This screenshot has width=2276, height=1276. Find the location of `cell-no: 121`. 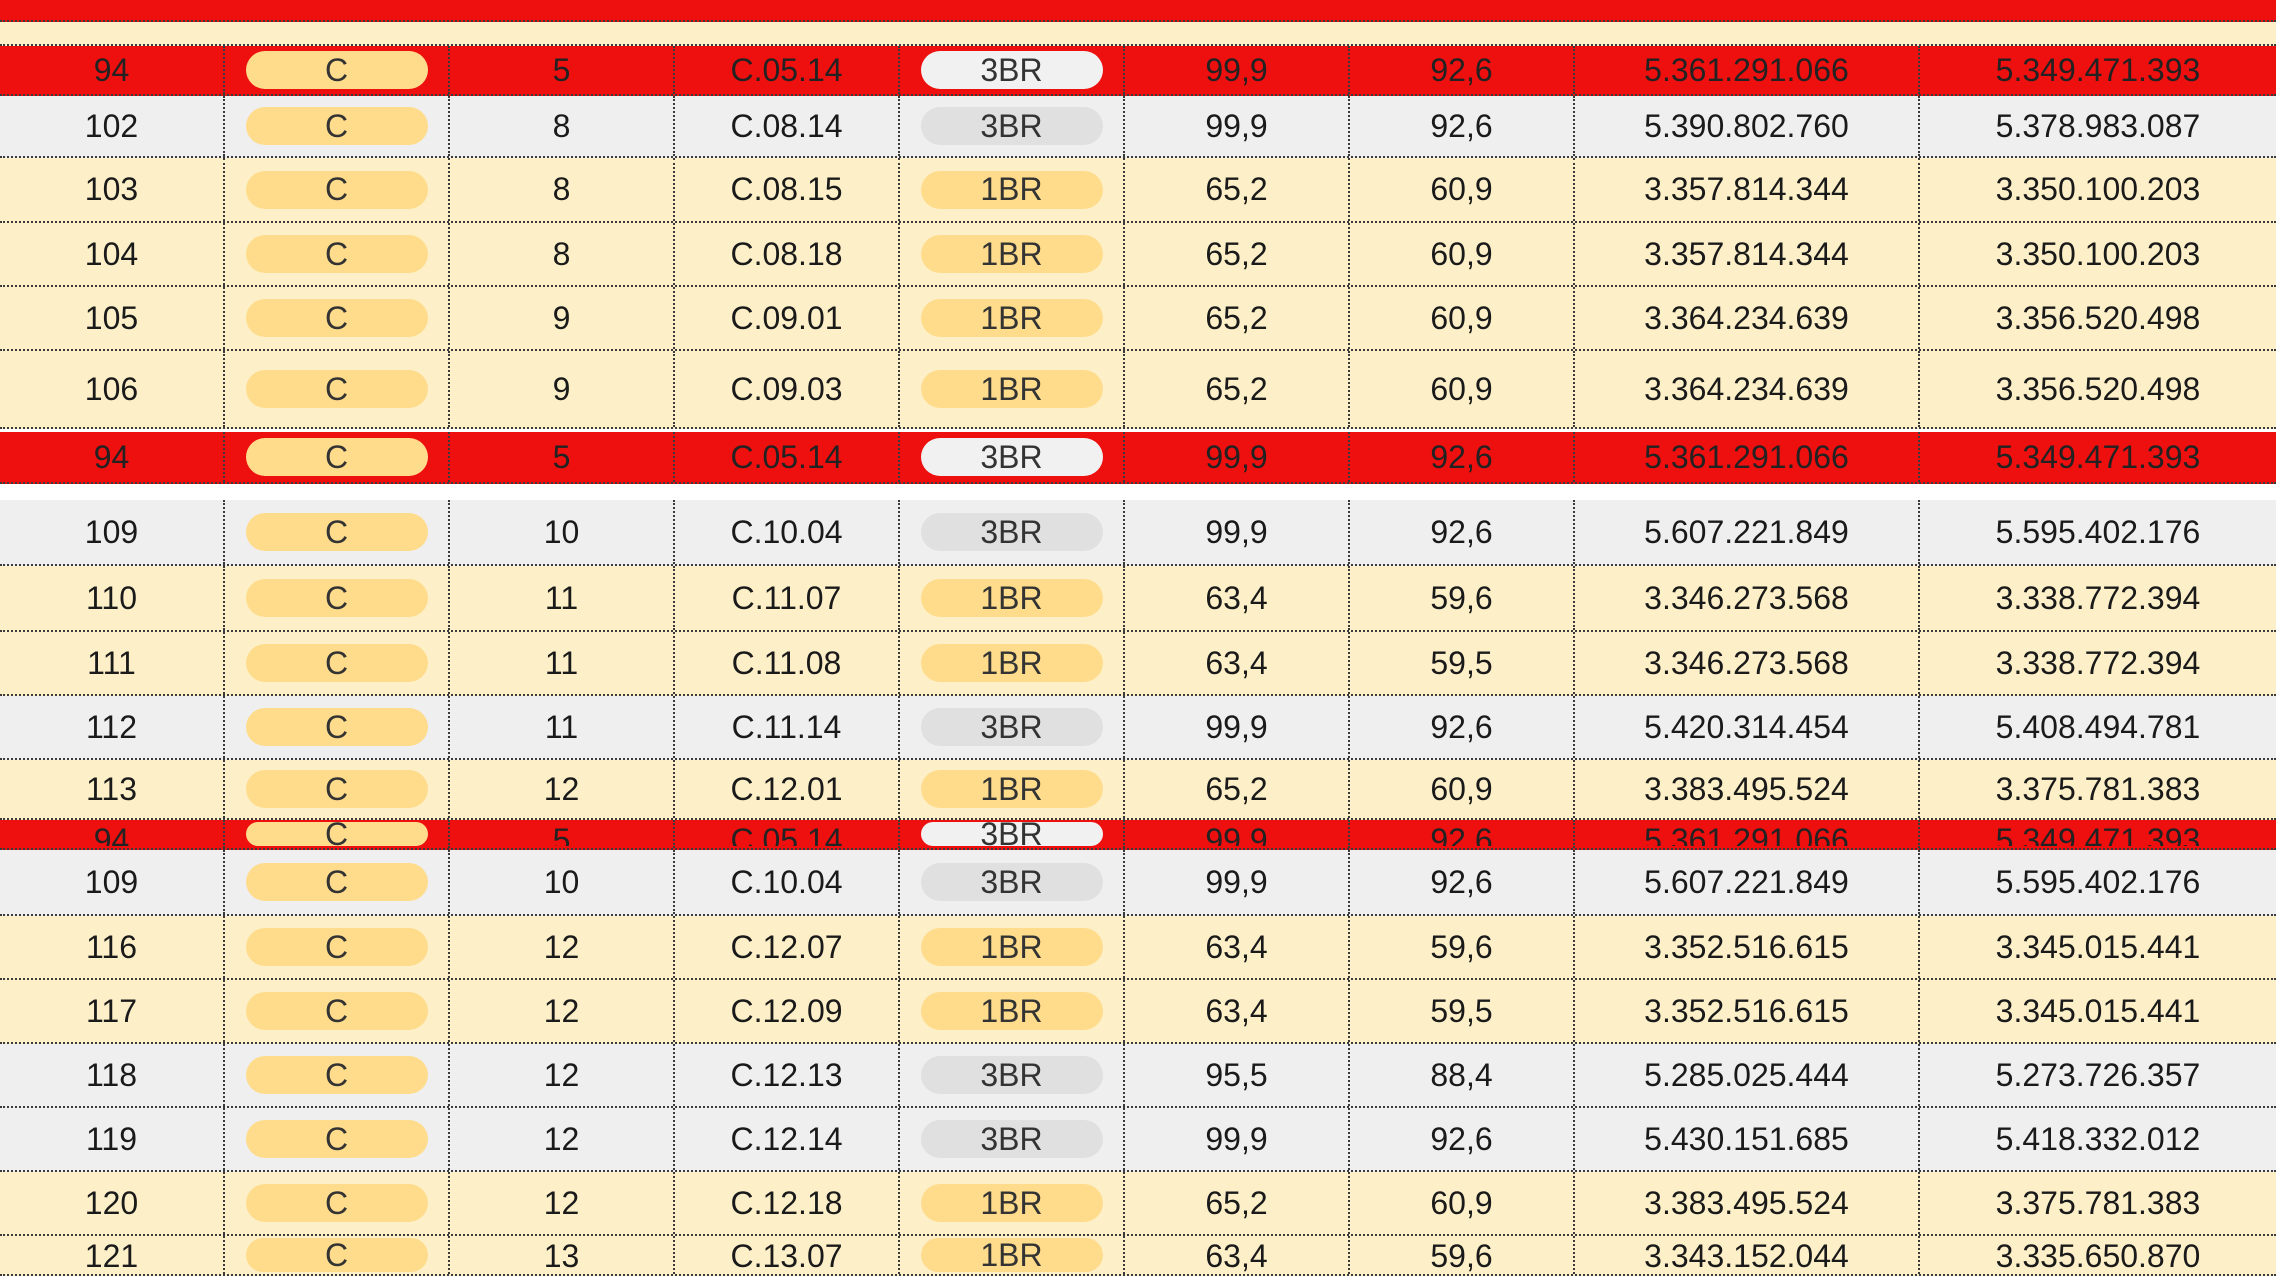

cell-no: 121 is located at coordinates (112, 1255).